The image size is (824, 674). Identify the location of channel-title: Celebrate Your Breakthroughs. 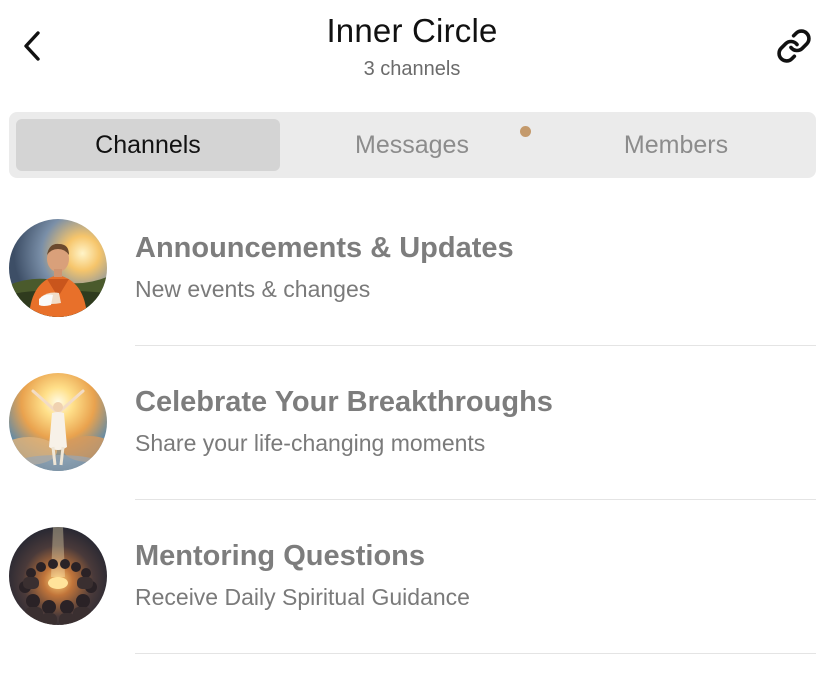
(344, 402).